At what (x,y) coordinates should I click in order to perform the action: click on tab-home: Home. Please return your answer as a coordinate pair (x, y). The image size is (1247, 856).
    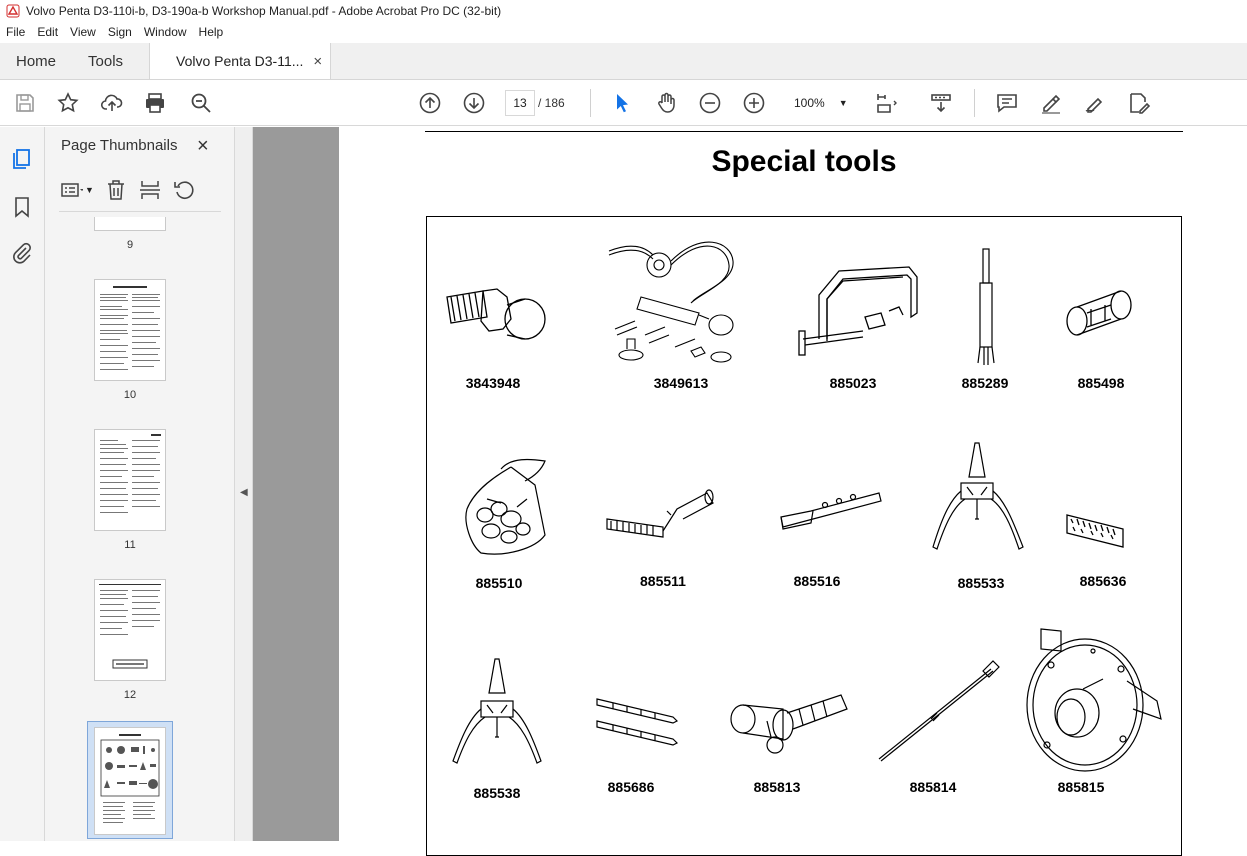
    Looking at the image, I should click on (36, 61).